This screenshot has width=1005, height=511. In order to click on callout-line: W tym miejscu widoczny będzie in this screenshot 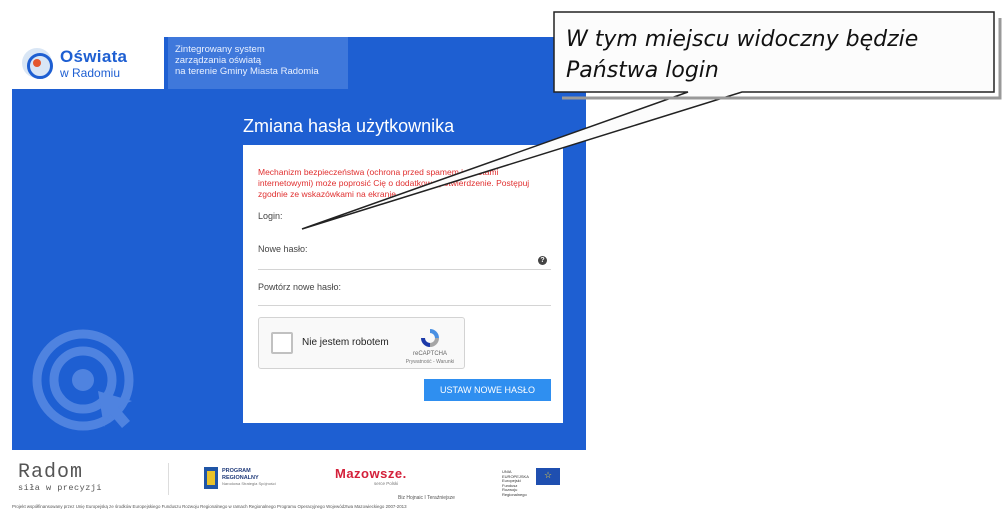, I will do `click(742, 39)`.